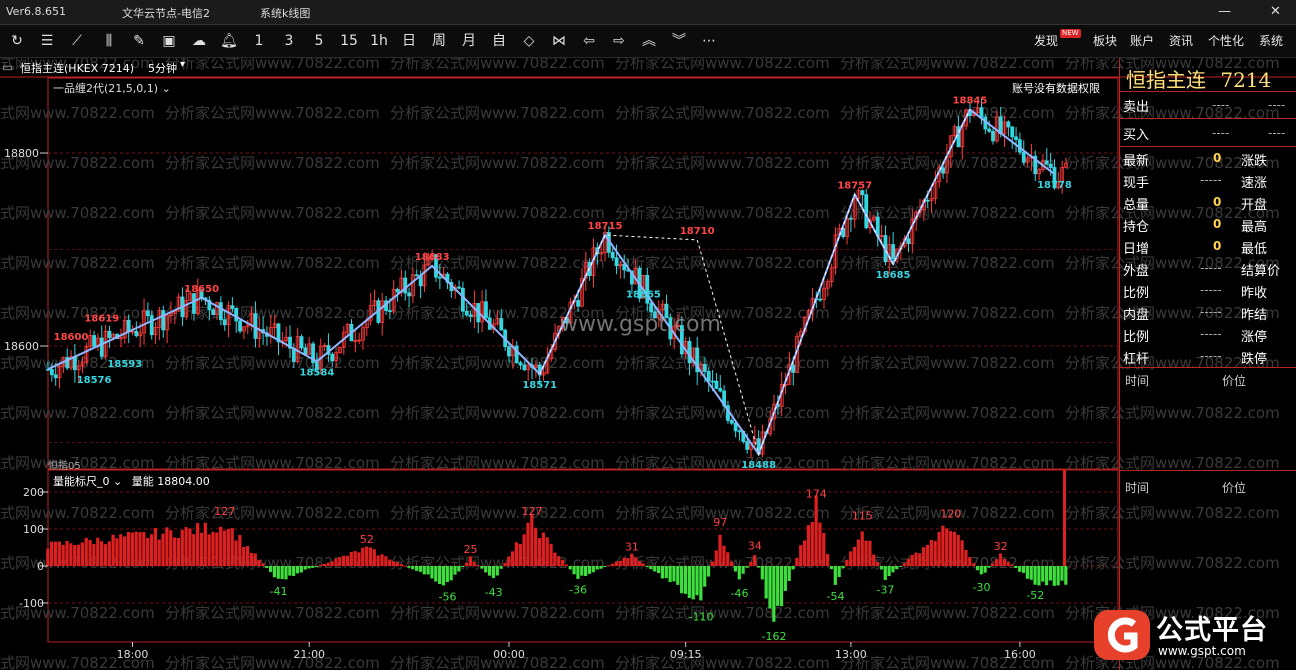 This screenshot has width=1296, height=670. I want to click on quote-field-value: -----, so click(1211, 268).